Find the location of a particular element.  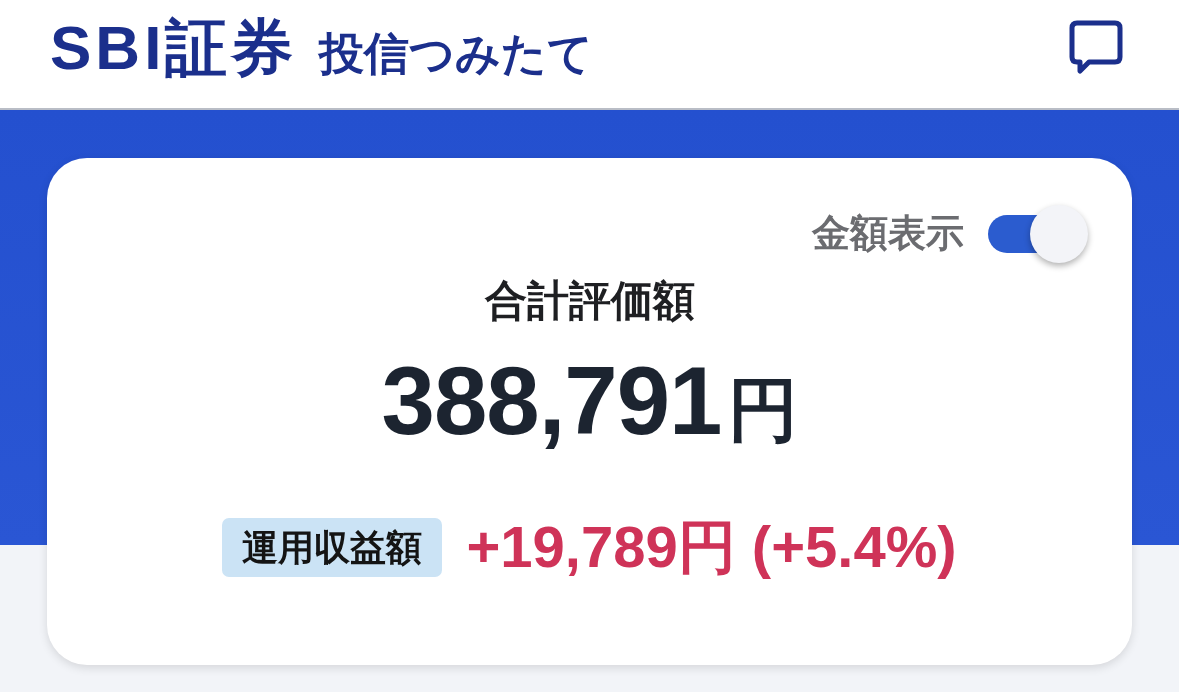

total-amount: 388,791 is located at coordinates (551, 401).